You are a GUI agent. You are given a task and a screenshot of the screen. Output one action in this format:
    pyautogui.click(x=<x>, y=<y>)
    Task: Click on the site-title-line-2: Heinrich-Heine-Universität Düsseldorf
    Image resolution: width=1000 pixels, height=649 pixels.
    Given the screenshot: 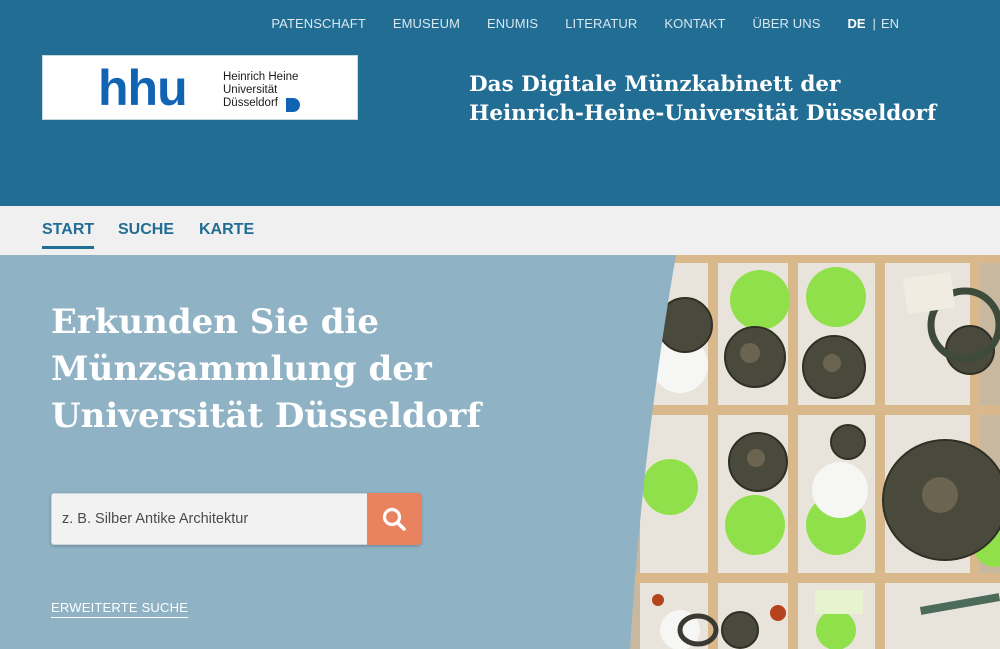 What is the action you would take?
    pyautogui.click(x=703, y=113)
    